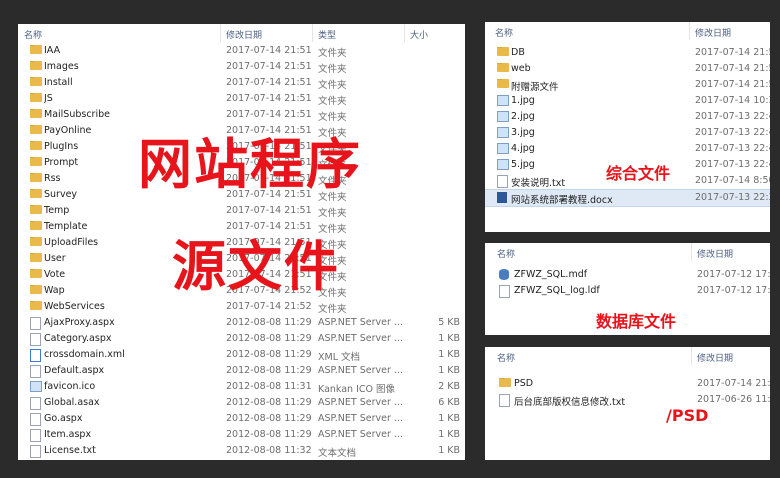 Image resolution: width=780 pixels, height=478 pixels. What do you see at coordinates (68, 434) in the screenshot?
I see `file-name: Item.aspx` at bounding box center [68, 434].